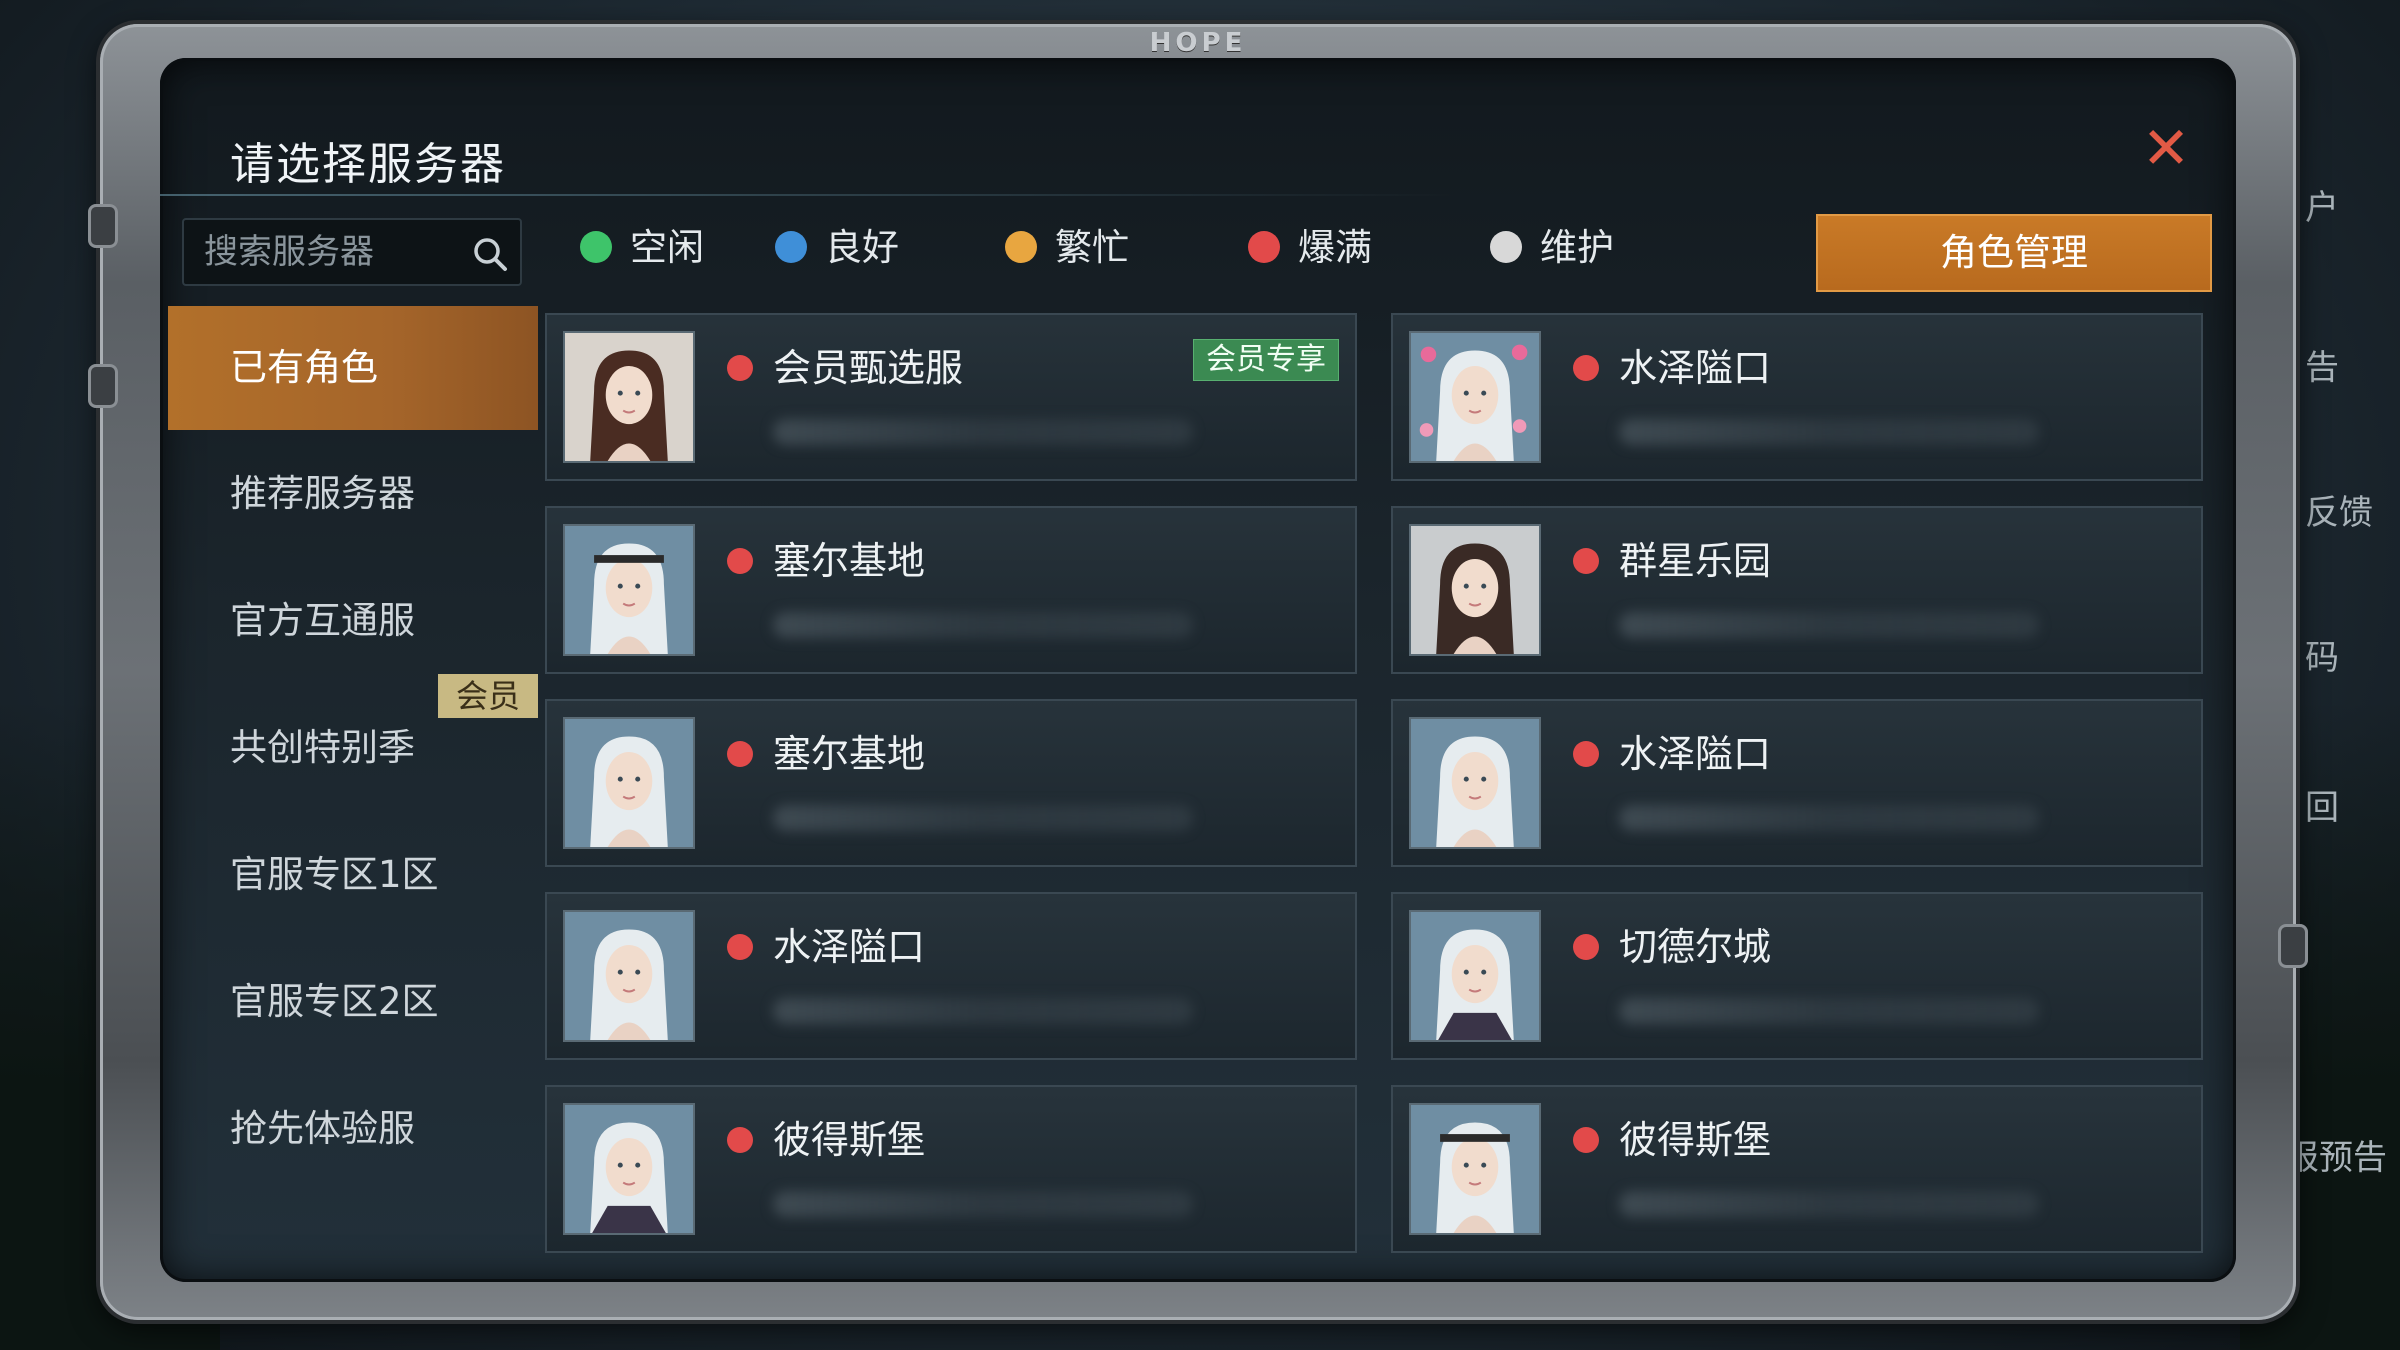 The image size is (2400, 1350). I want to click on close-icon: ✕, so click(2166, 148).